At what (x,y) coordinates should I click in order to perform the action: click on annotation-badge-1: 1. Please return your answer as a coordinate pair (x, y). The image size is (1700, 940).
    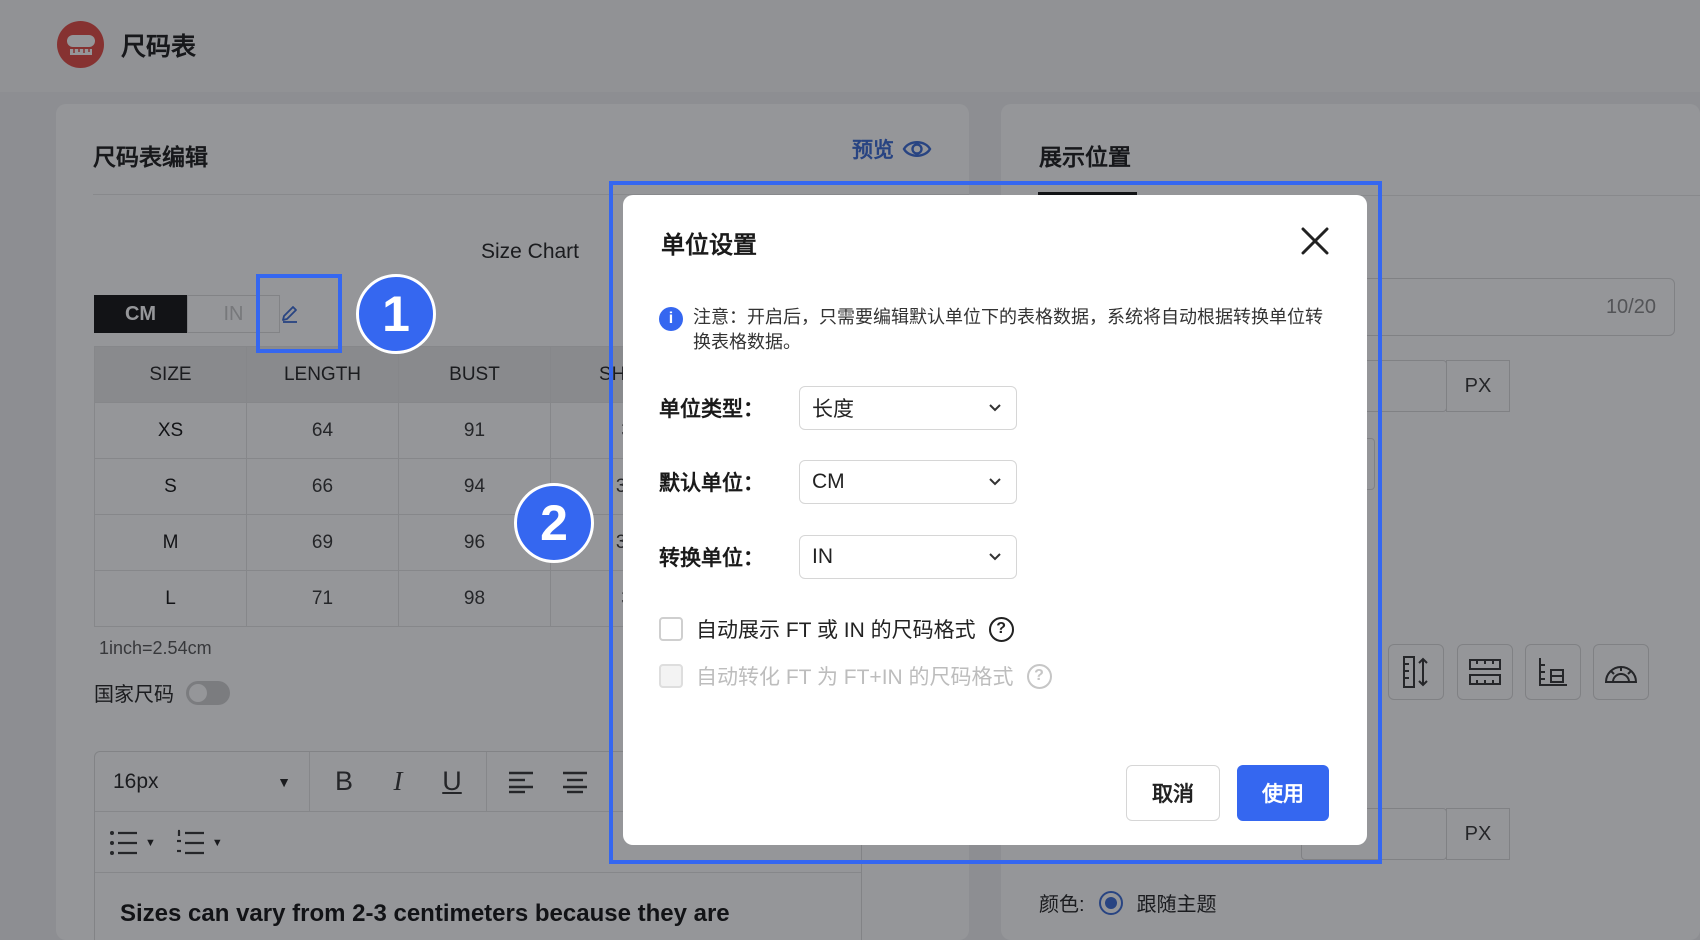
    Looking at the image, I should click on (396, 314).